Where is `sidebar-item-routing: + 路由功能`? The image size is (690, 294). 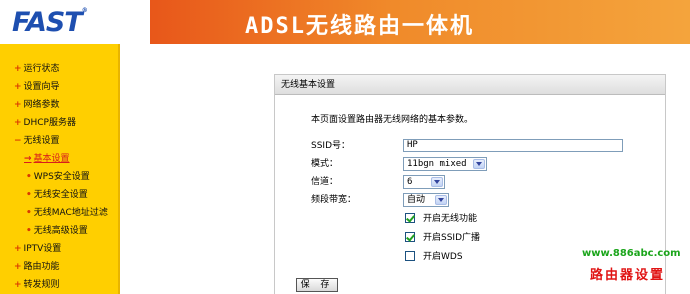 sidebar-item-routing: + 路由功能 is located at coordinates (37, 267).